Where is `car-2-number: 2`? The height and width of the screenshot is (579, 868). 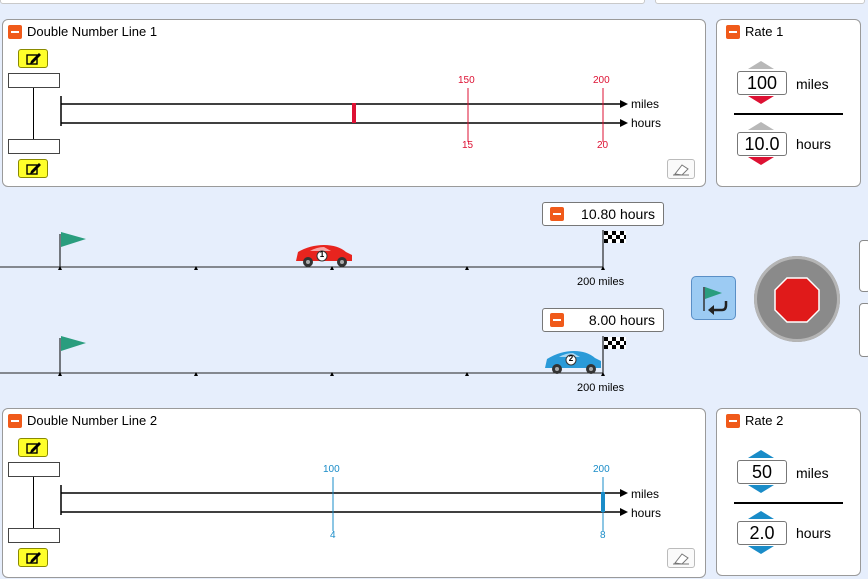 car-2-number: 2 is located at coordinates (571, 358).